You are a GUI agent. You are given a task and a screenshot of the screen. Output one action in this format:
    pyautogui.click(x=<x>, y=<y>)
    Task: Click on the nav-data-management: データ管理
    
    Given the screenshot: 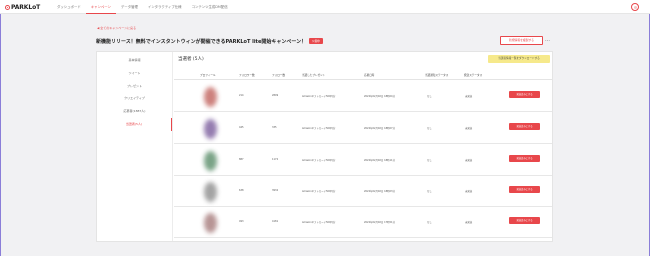 What is the action you would take?
    pyautogui.click(x=129, y=7)
    